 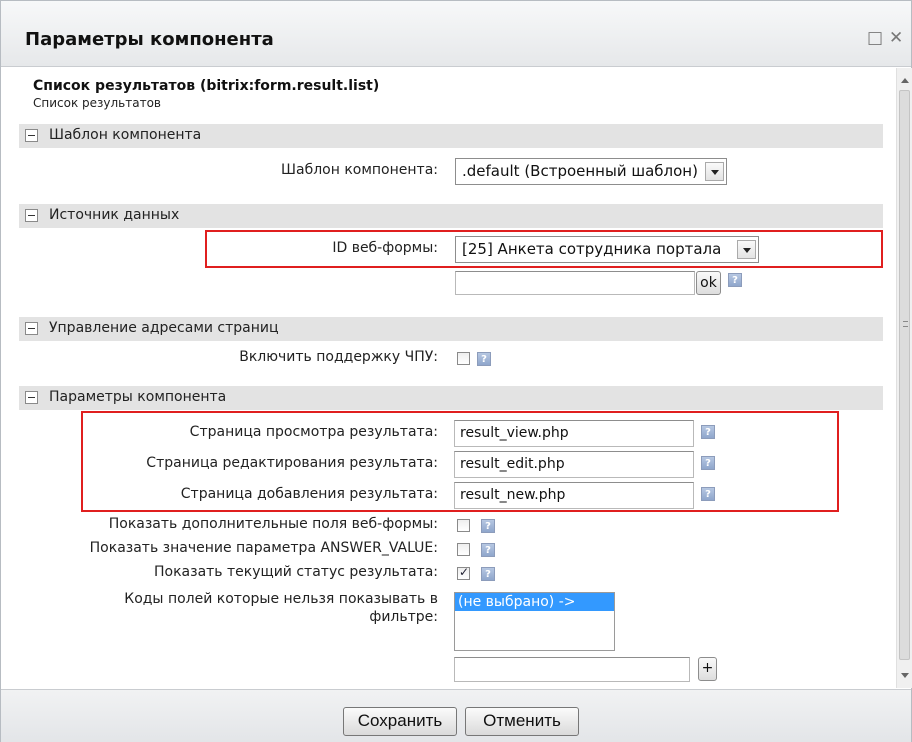 What do you see at coordinates (574, 464) in the screenshot?
I see `edit-page-input: result_edit.php` at bounding box center [574, 464].